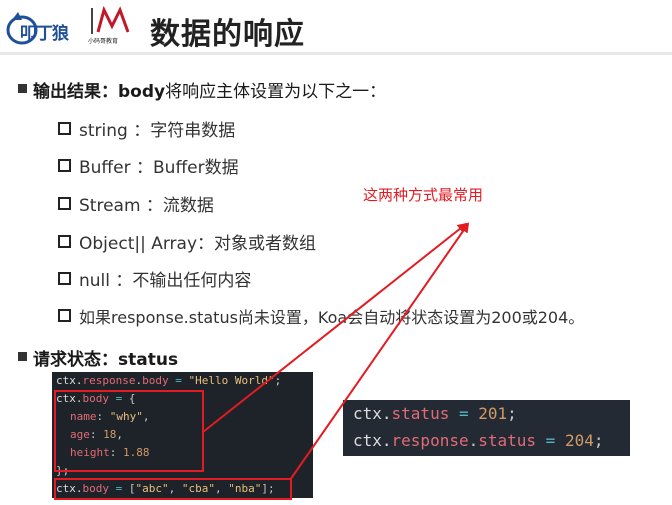 The height and width of the screenshot is (505, 672). Describe the element at coordinates (231, 380) in the screenshot. I see `code-token: "Hello World"` at that location.